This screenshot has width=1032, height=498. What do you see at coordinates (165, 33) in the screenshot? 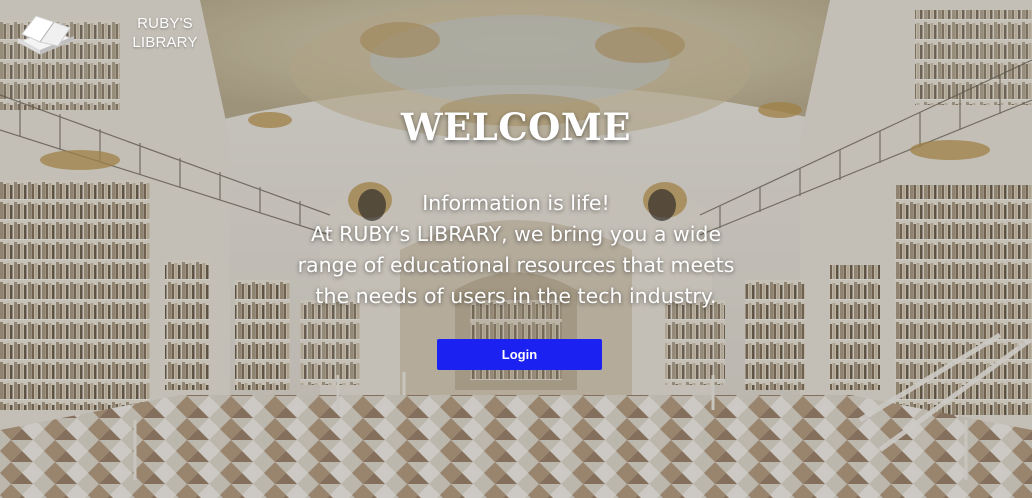
I see `brand-name: RUBY'S LIBRARY` at bounding box center [165, 33].